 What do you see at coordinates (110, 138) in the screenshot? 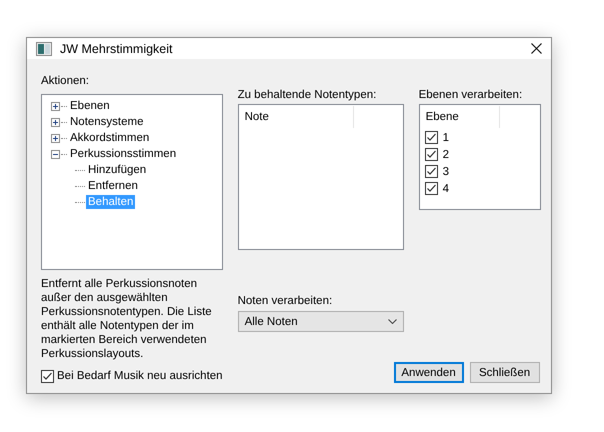
I see `tree-item: Akkordstimmen` at bounding box center [110, 138].